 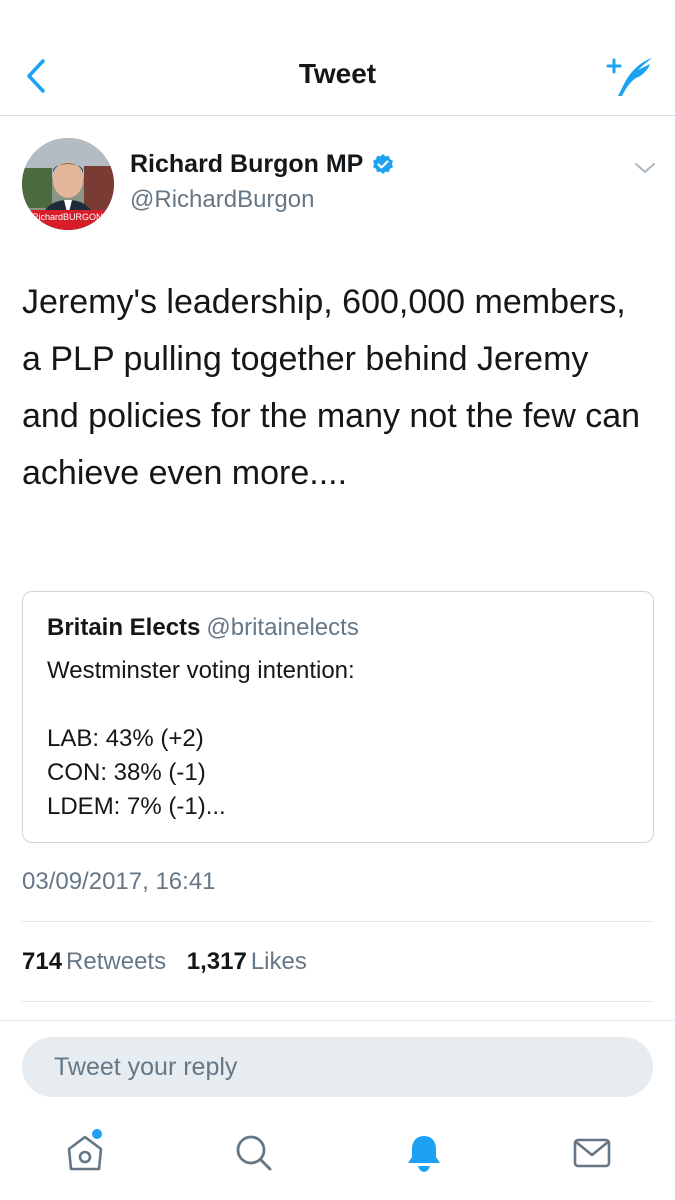 I want to click on tab-messages, so click(x=592, y=1153).